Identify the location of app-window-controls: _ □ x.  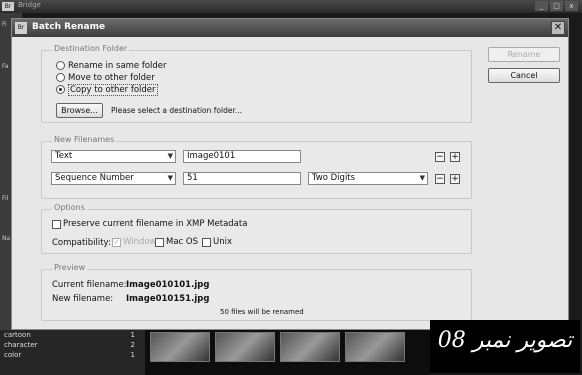
(556, 6).